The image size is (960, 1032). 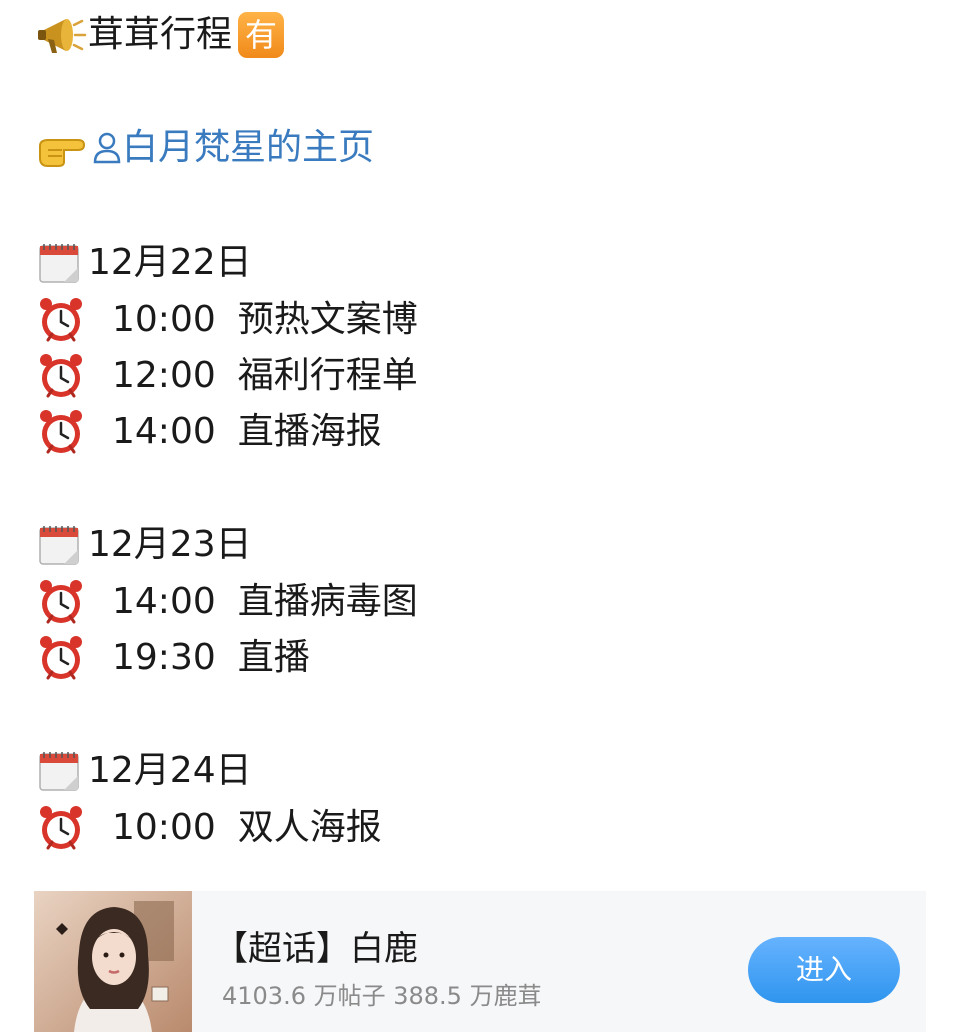 What do you see at coordinates (316, 949) in the screenshot?
I see `topic-title: 【超话】白鹿` at bounding box center [316, 949].